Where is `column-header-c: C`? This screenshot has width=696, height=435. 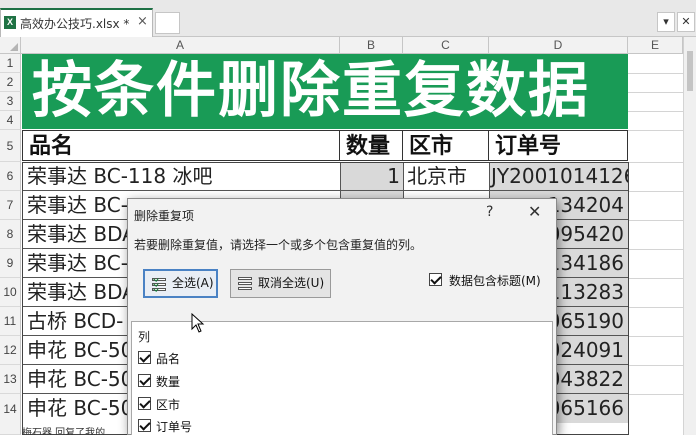 column-header-c: C is located at coordinates (446, 45).